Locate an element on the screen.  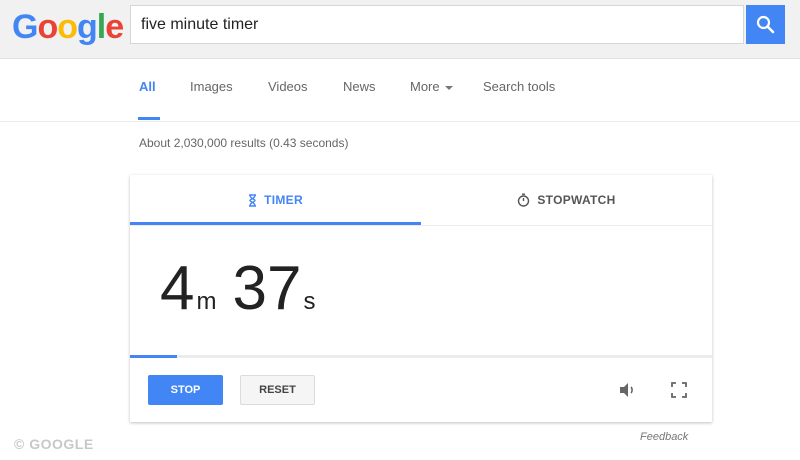
active-tab-indicator is located at coordinates (149, 118).